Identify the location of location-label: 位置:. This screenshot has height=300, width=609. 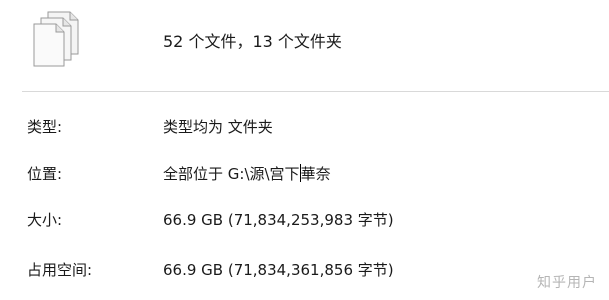
(45, 174).